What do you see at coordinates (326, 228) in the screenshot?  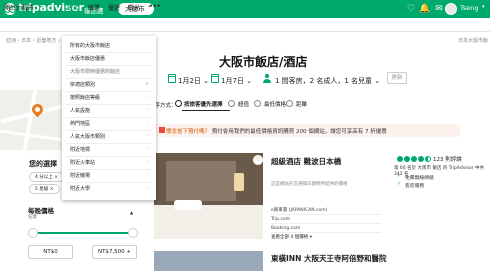 I see `booking-site-row: Booking.com` at bounding box center [326, 228].